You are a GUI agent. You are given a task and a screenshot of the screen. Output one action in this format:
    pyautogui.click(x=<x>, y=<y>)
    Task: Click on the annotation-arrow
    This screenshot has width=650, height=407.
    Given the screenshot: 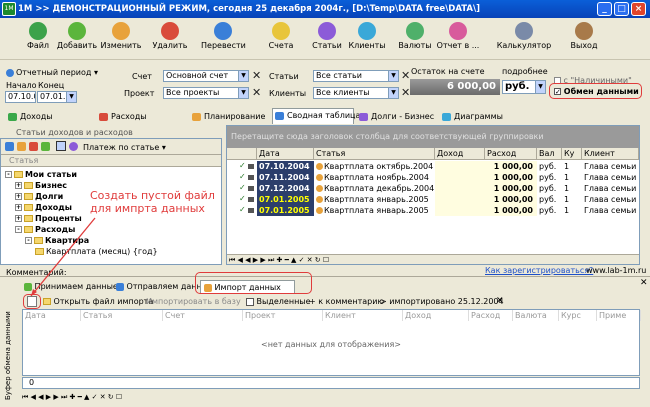 What is the action you would take?
    pyautogui.click(x=63, y=257)
    